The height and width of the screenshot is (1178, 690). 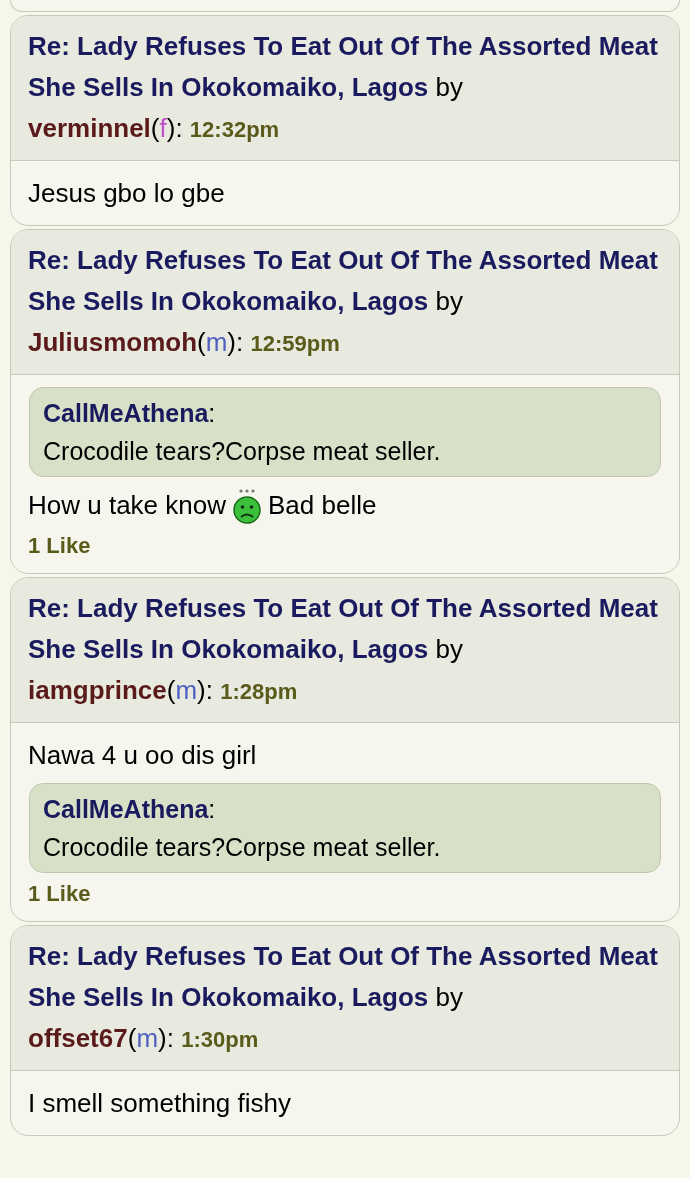 I want to click on post-text: I smell something fishy, so click(x=159, y=1103).